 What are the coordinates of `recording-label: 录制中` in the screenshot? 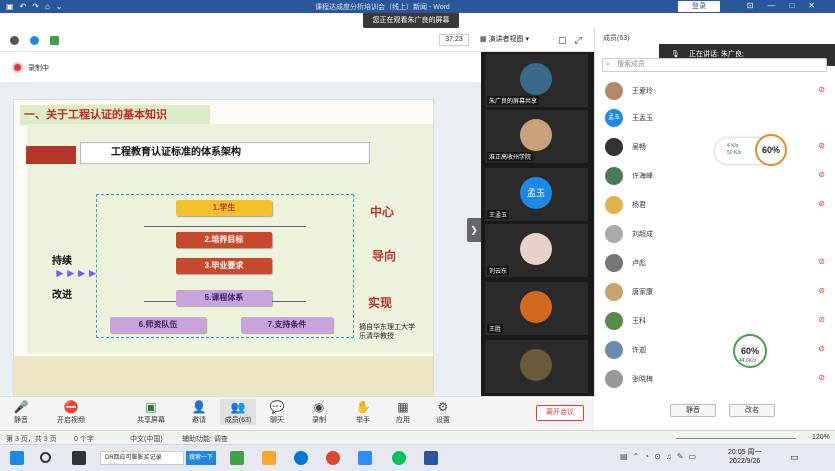 It's located at (38, 68).